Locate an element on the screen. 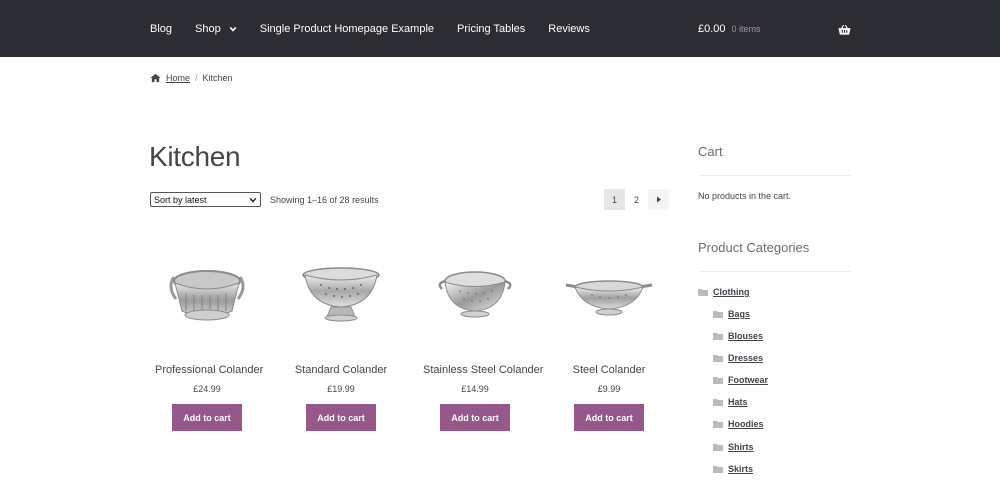 This screenshot has width=1000, height=486. home-icon is located at coordinates (155, 78).